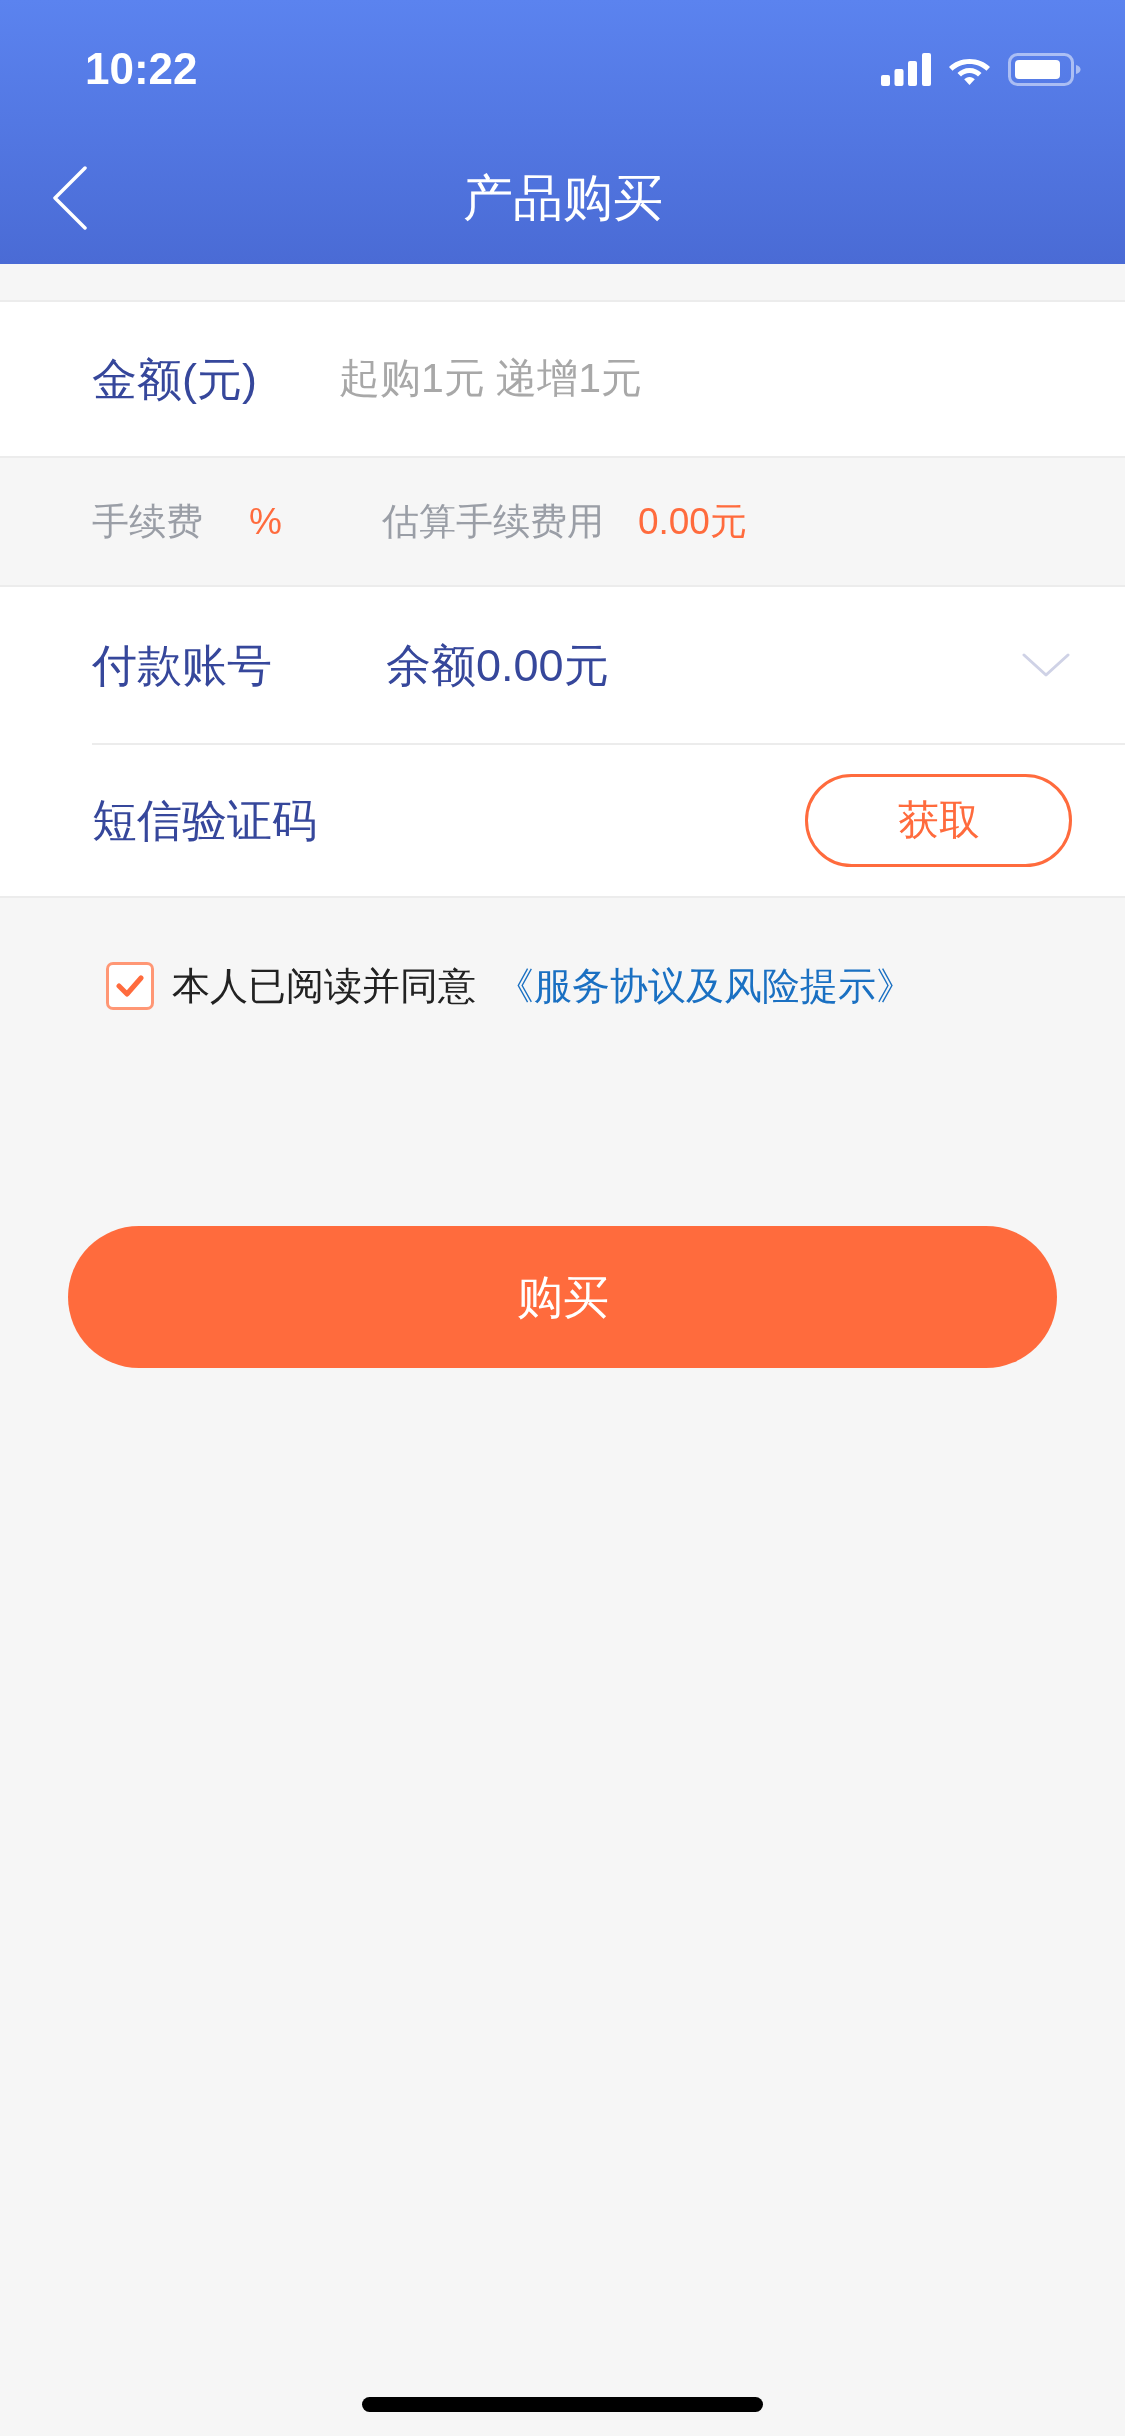 This screenshot has width=1125, height=2436. What do you see at coordinates (1046, 665) in the screenshot?
I see `chevron-down-icon` at bounding box center [1046, 665].